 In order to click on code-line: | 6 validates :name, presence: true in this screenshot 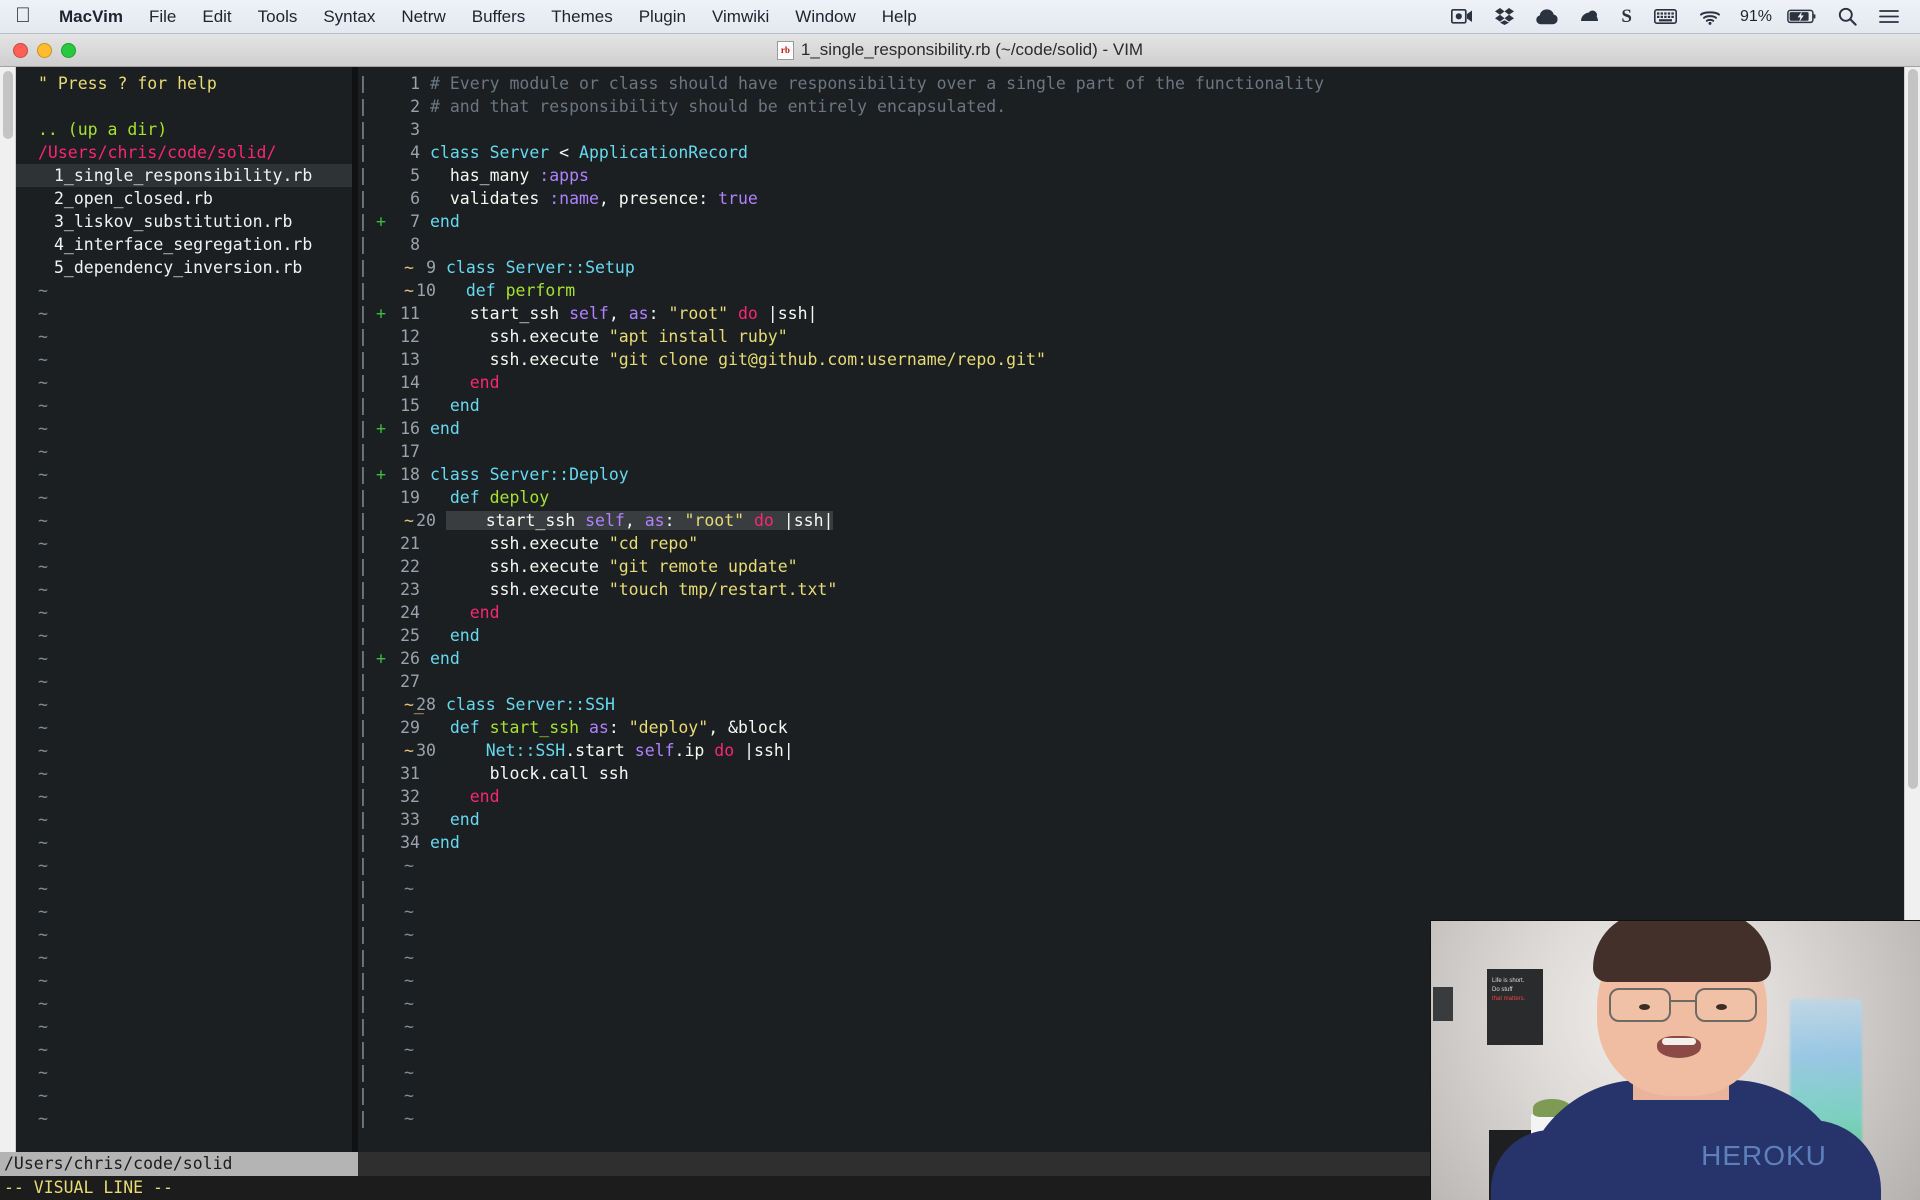, I will do `click(1131, 198)`.